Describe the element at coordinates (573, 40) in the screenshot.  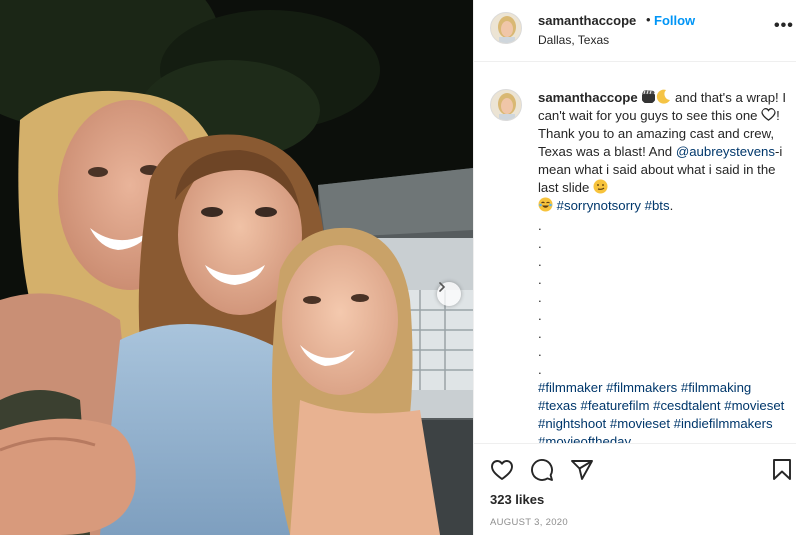
I see `post-location: Dallas, Texas` at that location.